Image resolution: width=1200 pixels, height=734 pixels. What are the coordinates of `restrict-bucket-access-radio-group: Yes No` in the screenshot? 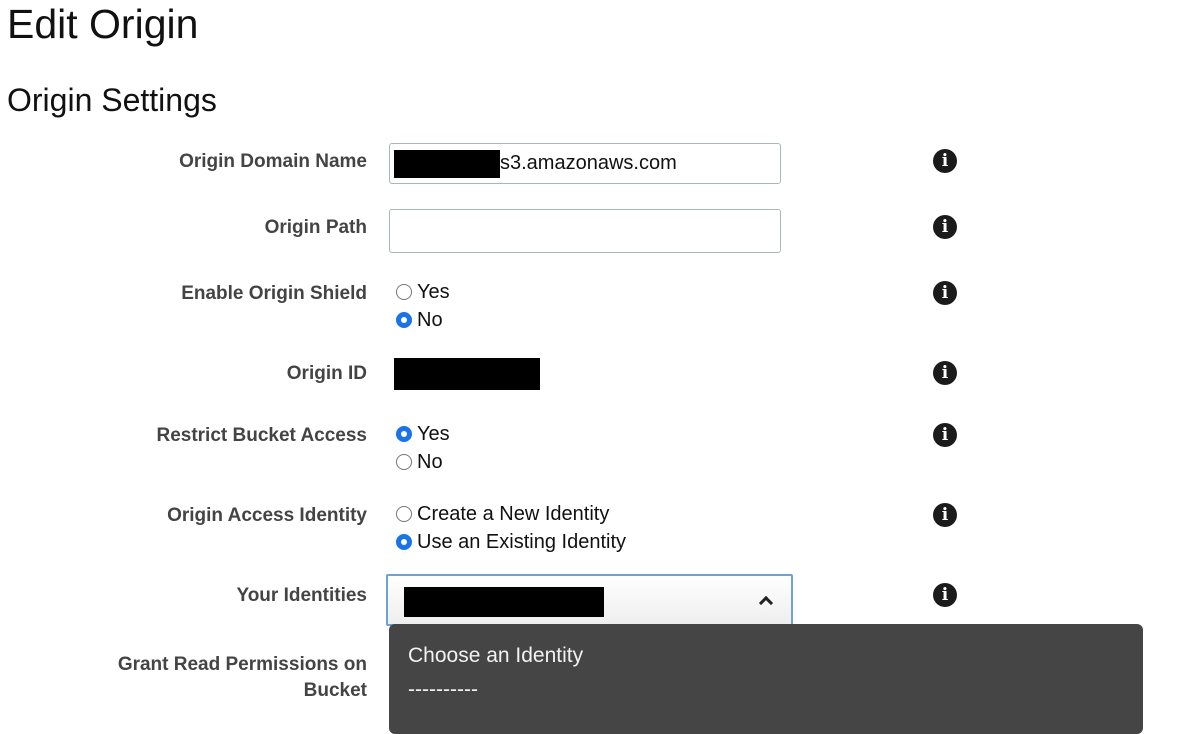 It's located at (423, 448).